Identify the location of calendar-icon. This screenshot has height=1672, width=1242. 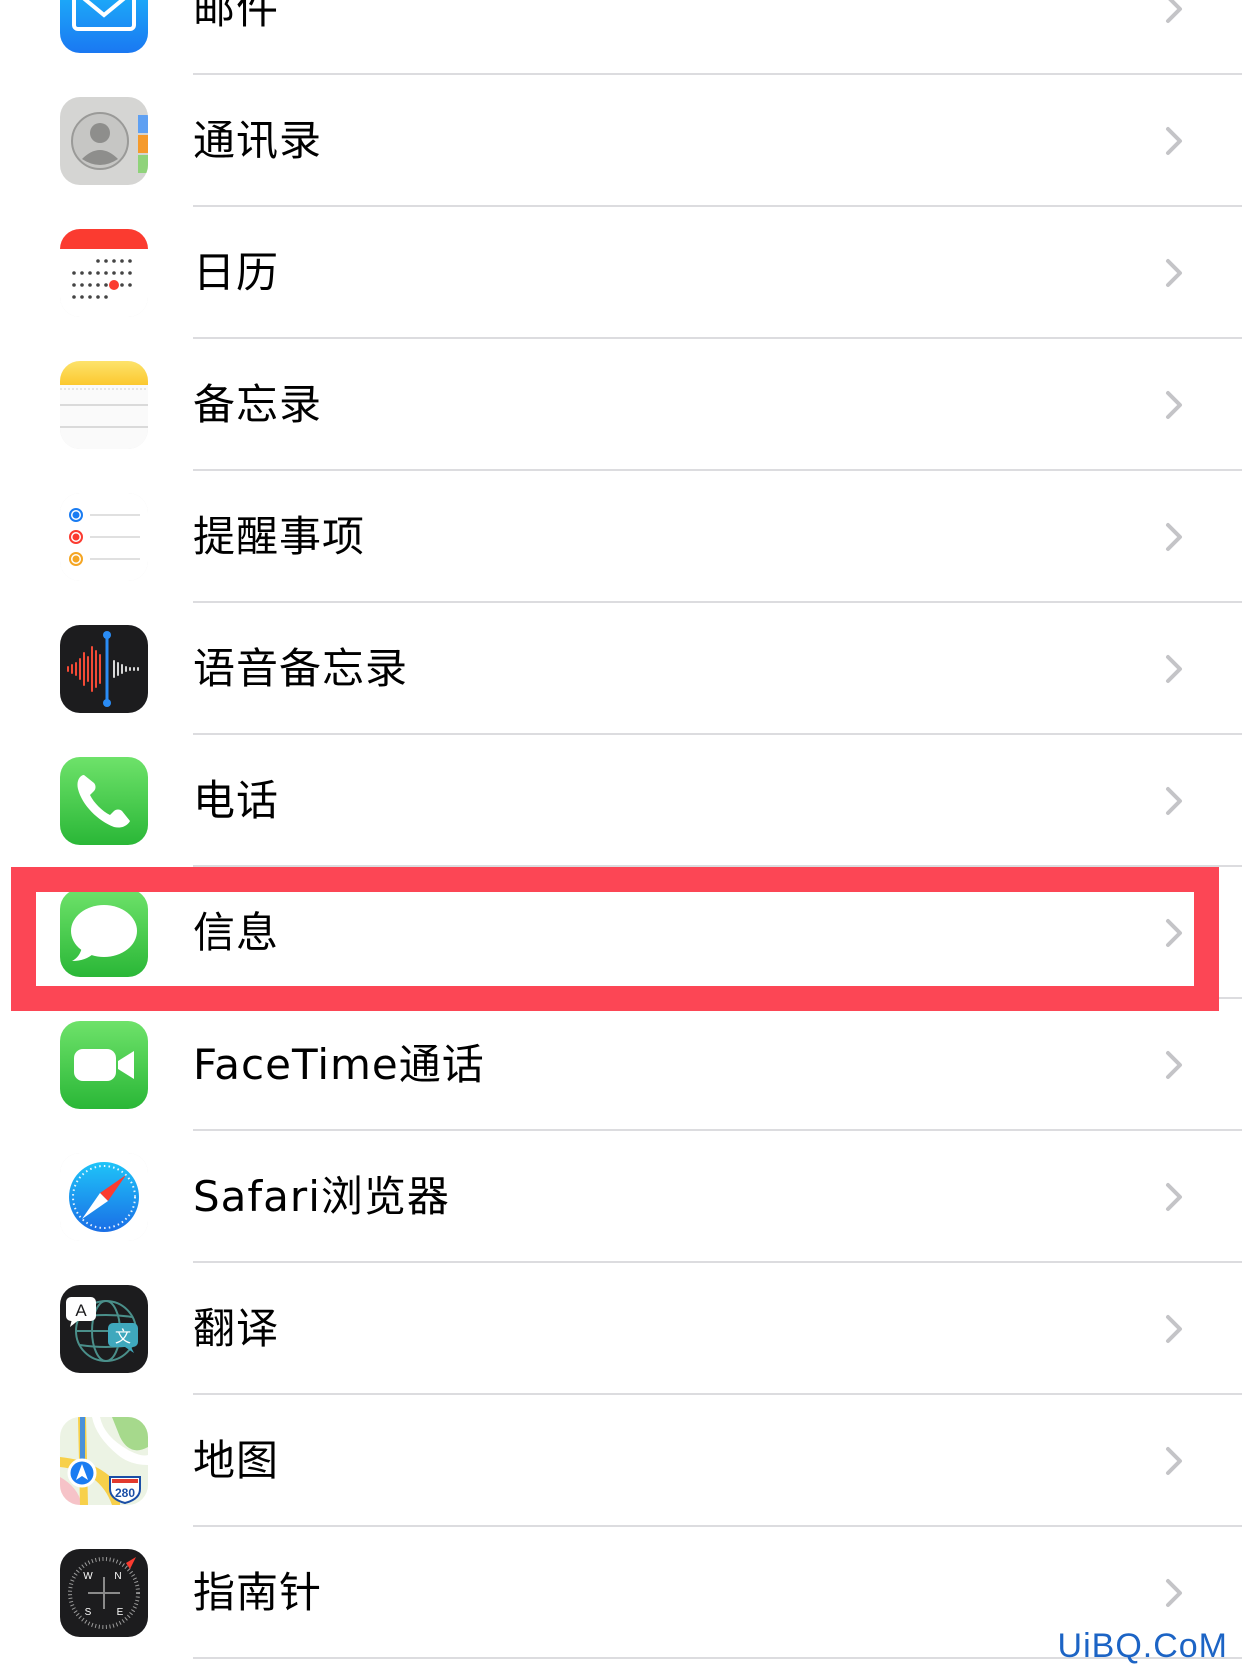
(104, 273).